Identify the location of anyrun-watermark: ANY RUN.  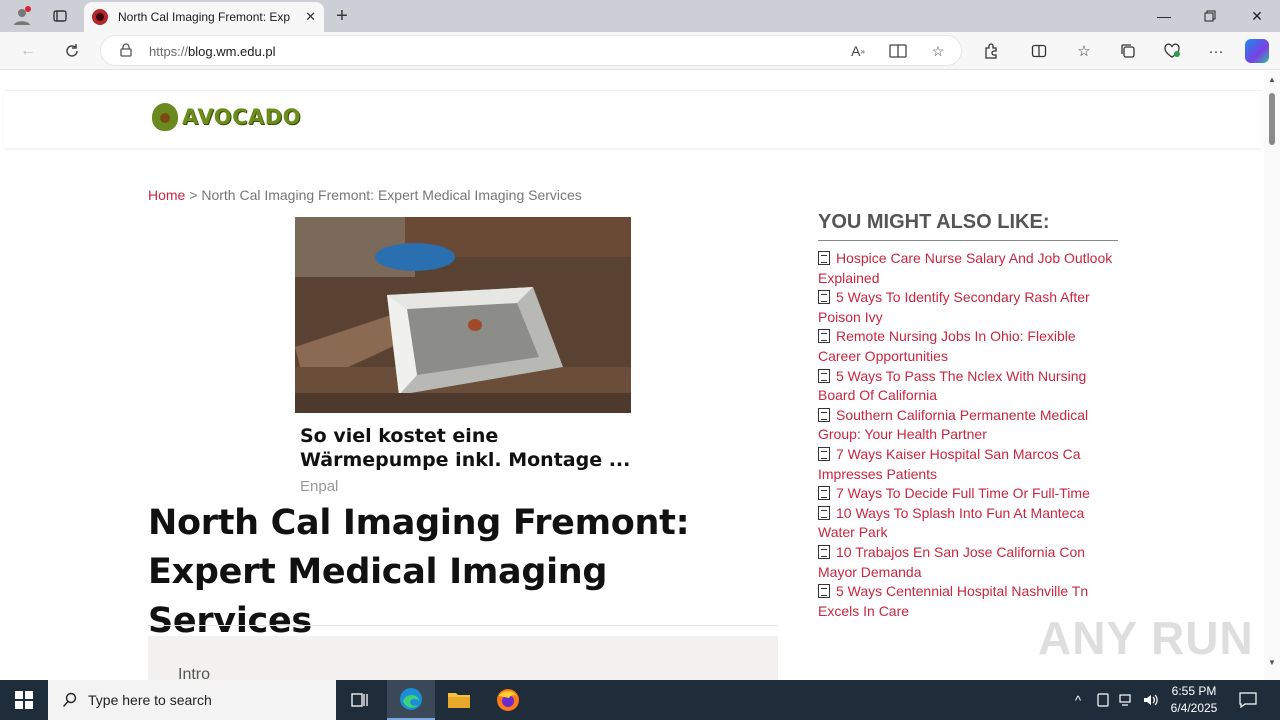
(1146, 638).